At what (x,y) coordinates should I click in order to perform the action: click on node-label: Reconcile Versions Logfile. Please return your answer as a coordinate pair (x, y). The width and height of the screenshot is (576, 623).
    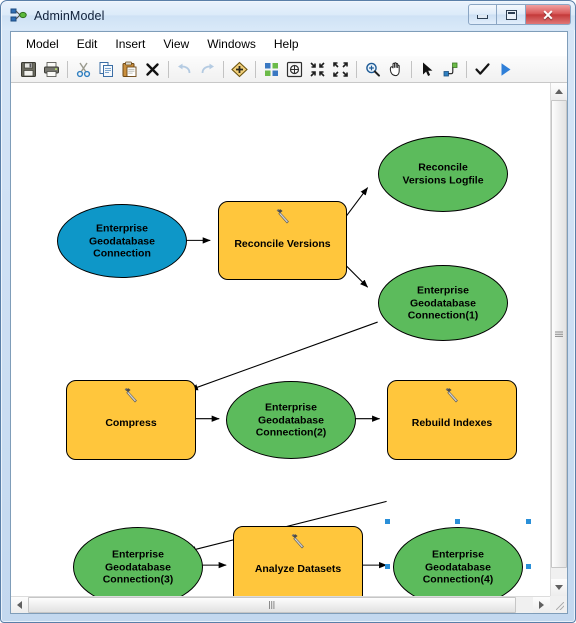
    Looking at the image, I should click on (443, 174).